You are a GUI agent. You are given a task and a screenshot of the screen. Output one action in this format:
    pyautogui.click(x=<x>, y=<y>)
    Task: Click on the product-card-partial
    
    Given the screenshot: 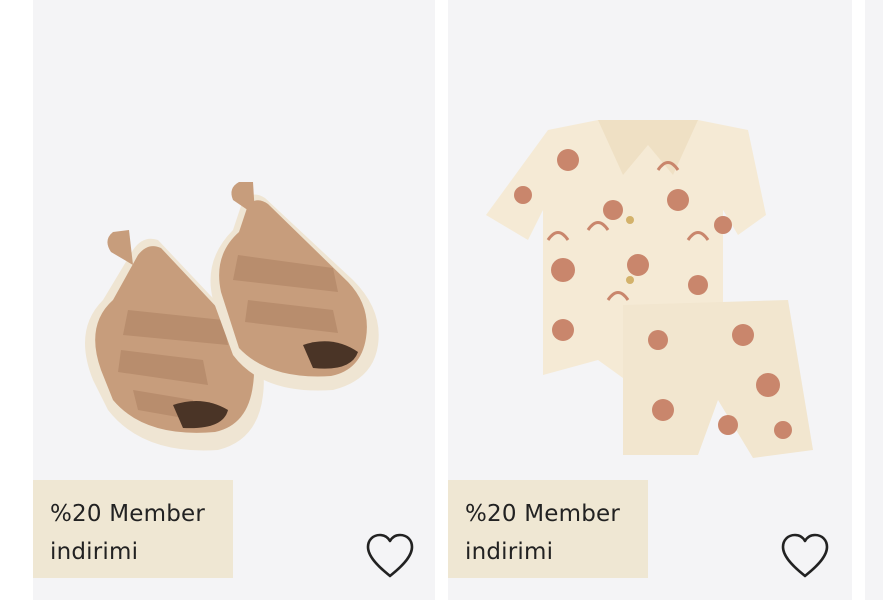 What is the action you would take?
    pyautogui.click(x=874, y=300)
    